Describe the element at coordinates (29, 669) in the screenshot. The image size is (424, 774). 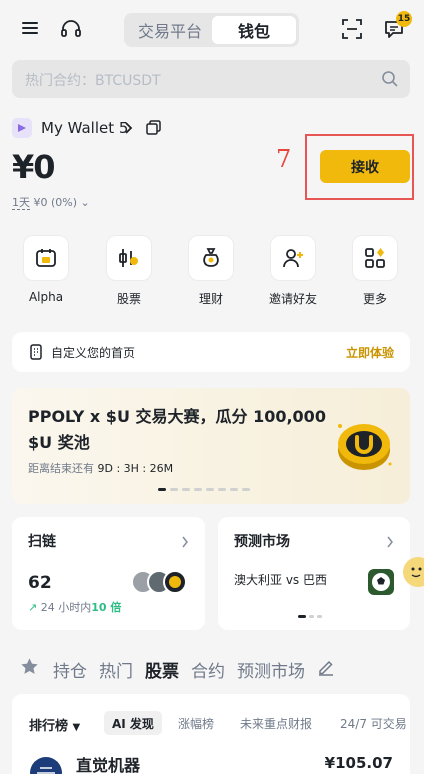
I see `star-icon` at that location.